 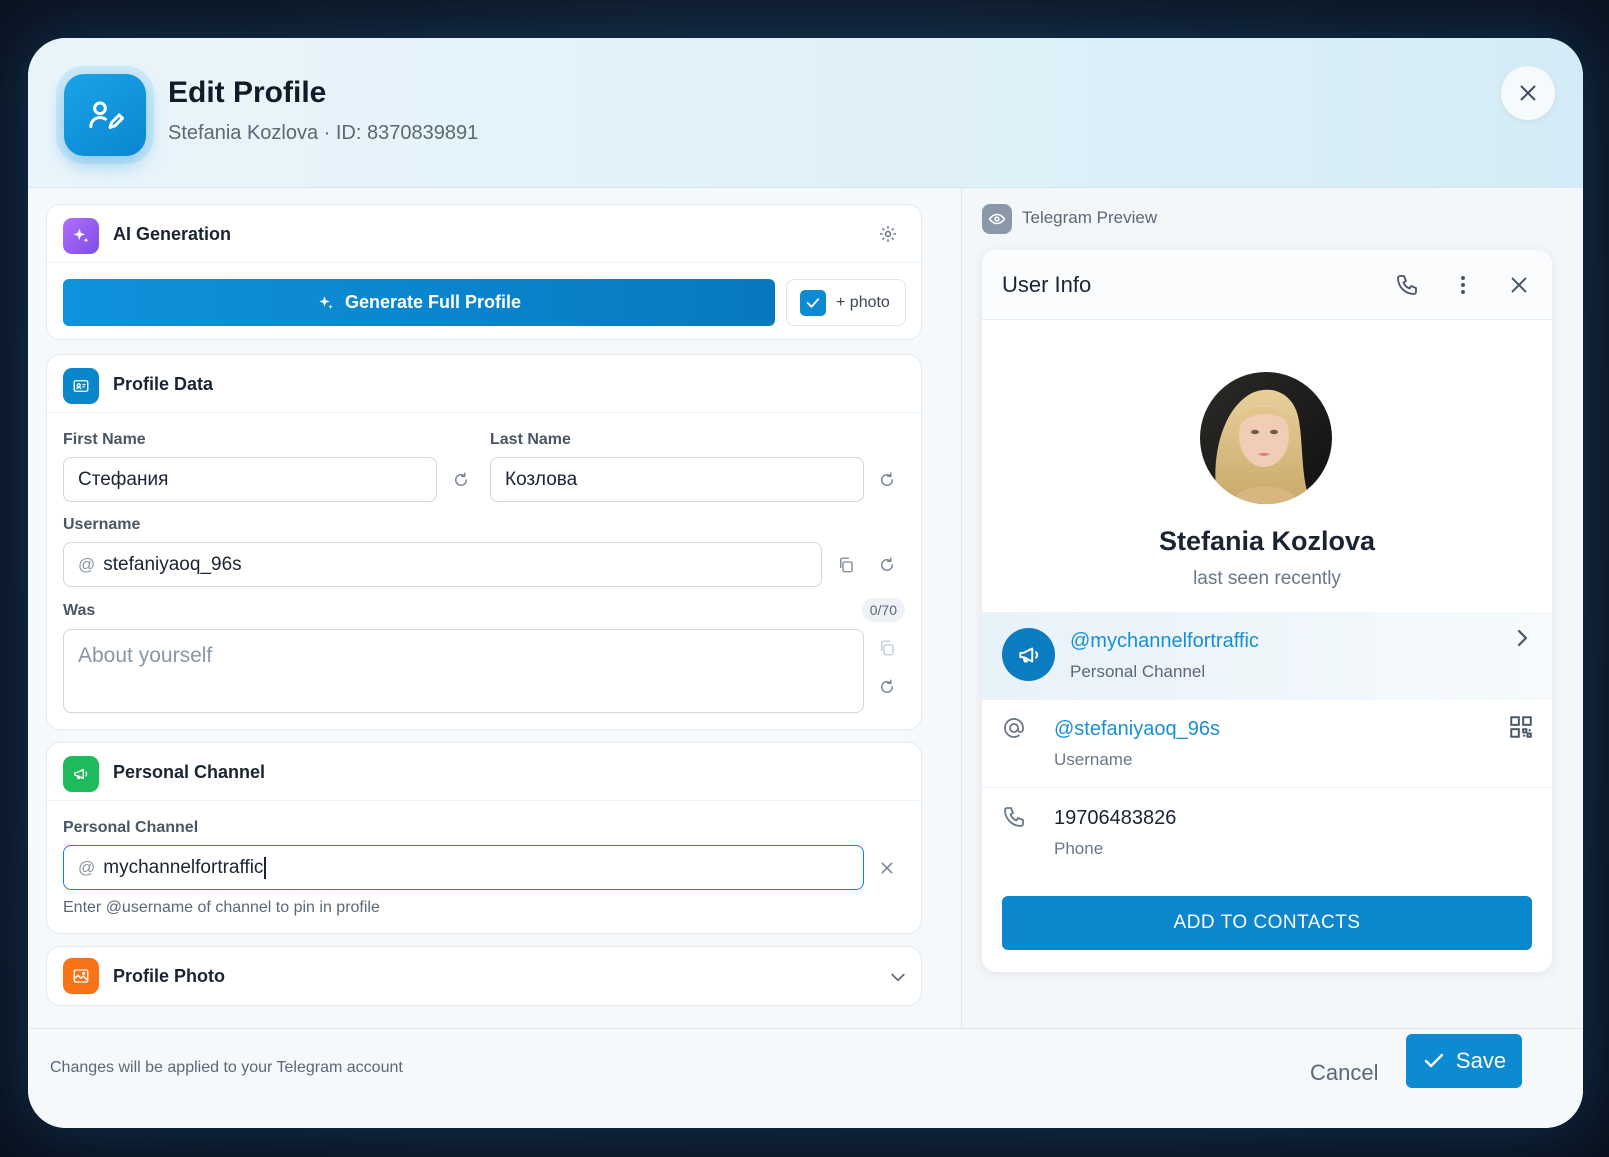 I want to click on tg-username-sub: Username, so click(x=1093, y=759).